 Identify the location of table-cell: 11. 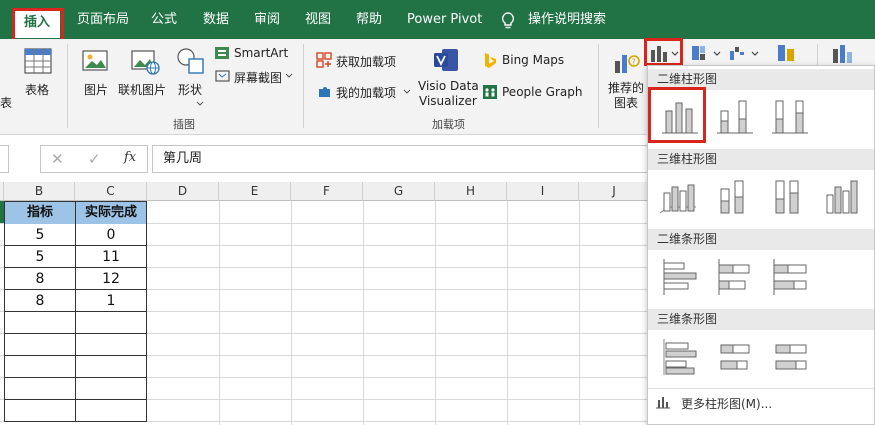
(111, 257).